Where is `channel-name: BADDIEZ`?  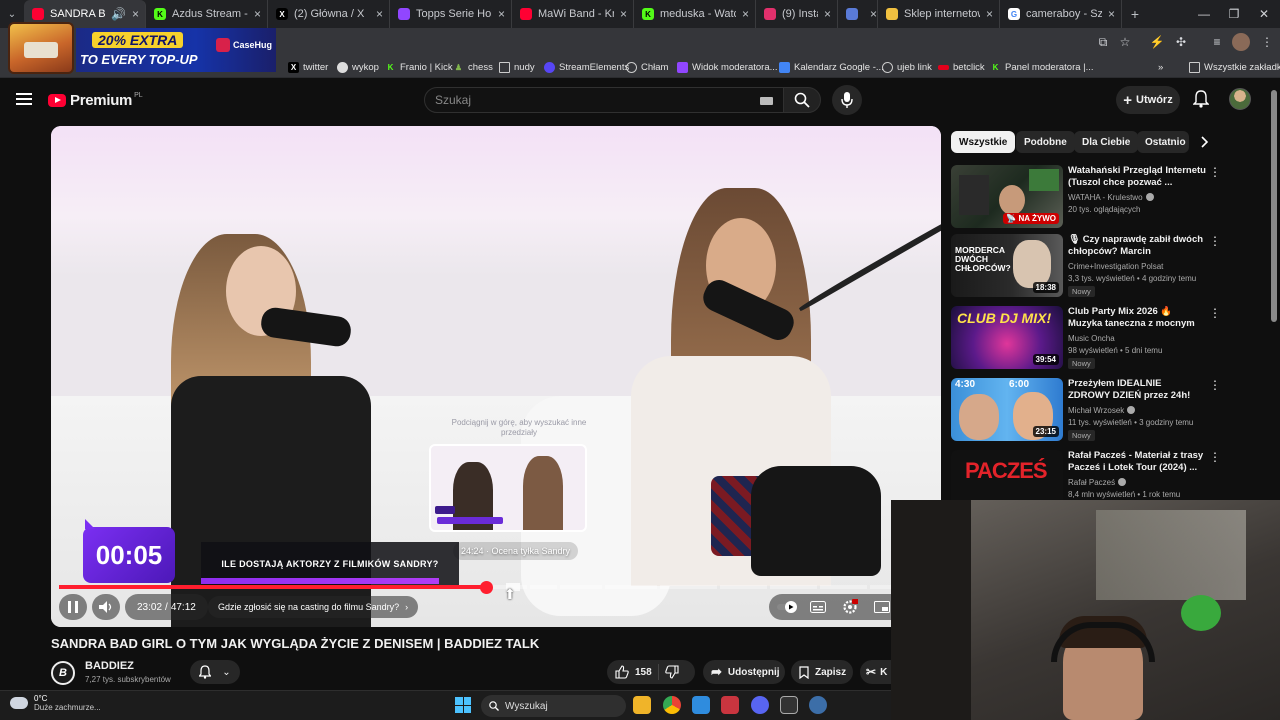 channel-name: BADDIEZ is located at coordinates (109, 666).